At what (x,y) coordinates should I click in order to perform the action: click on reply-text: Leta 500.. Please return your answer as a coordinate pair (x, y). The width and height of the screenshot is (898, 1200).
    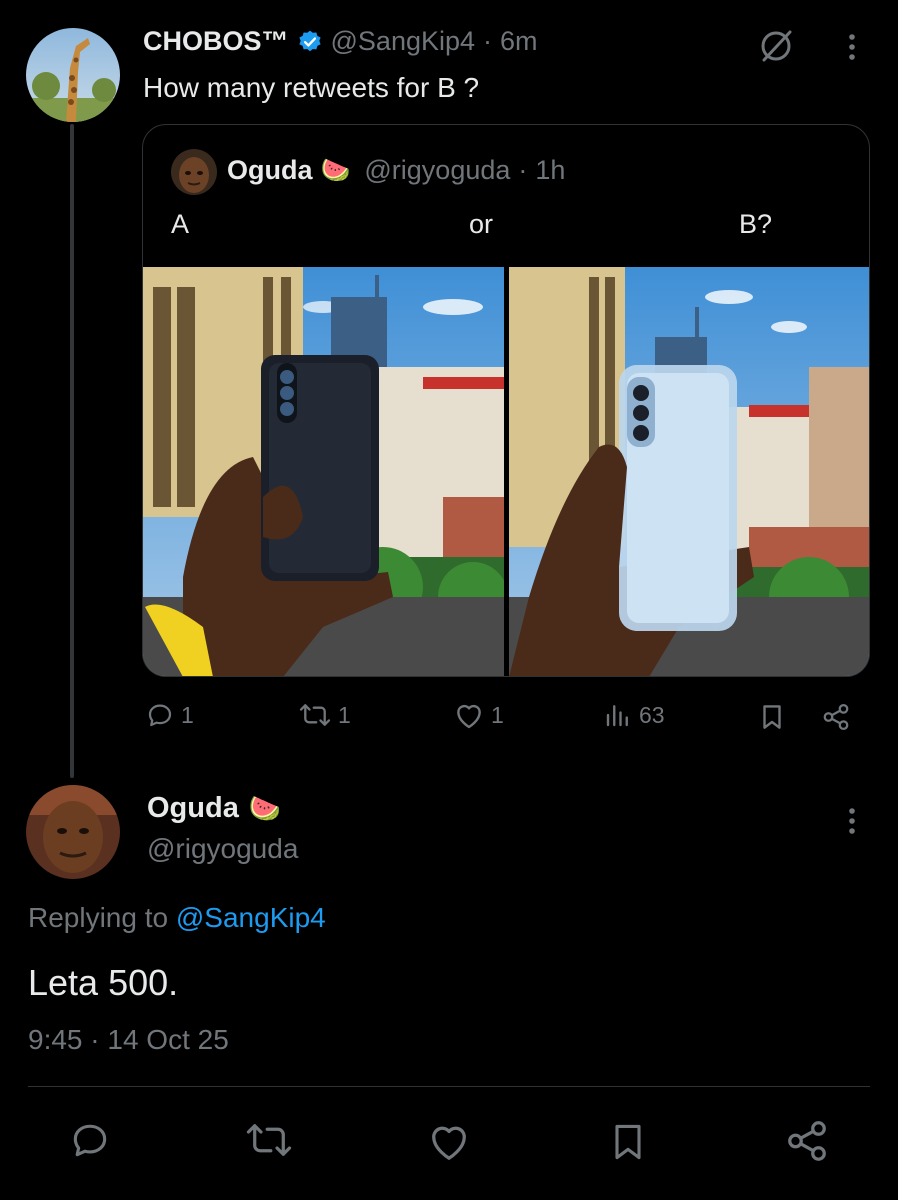
    Looking at the image, I should click on (103, 982).